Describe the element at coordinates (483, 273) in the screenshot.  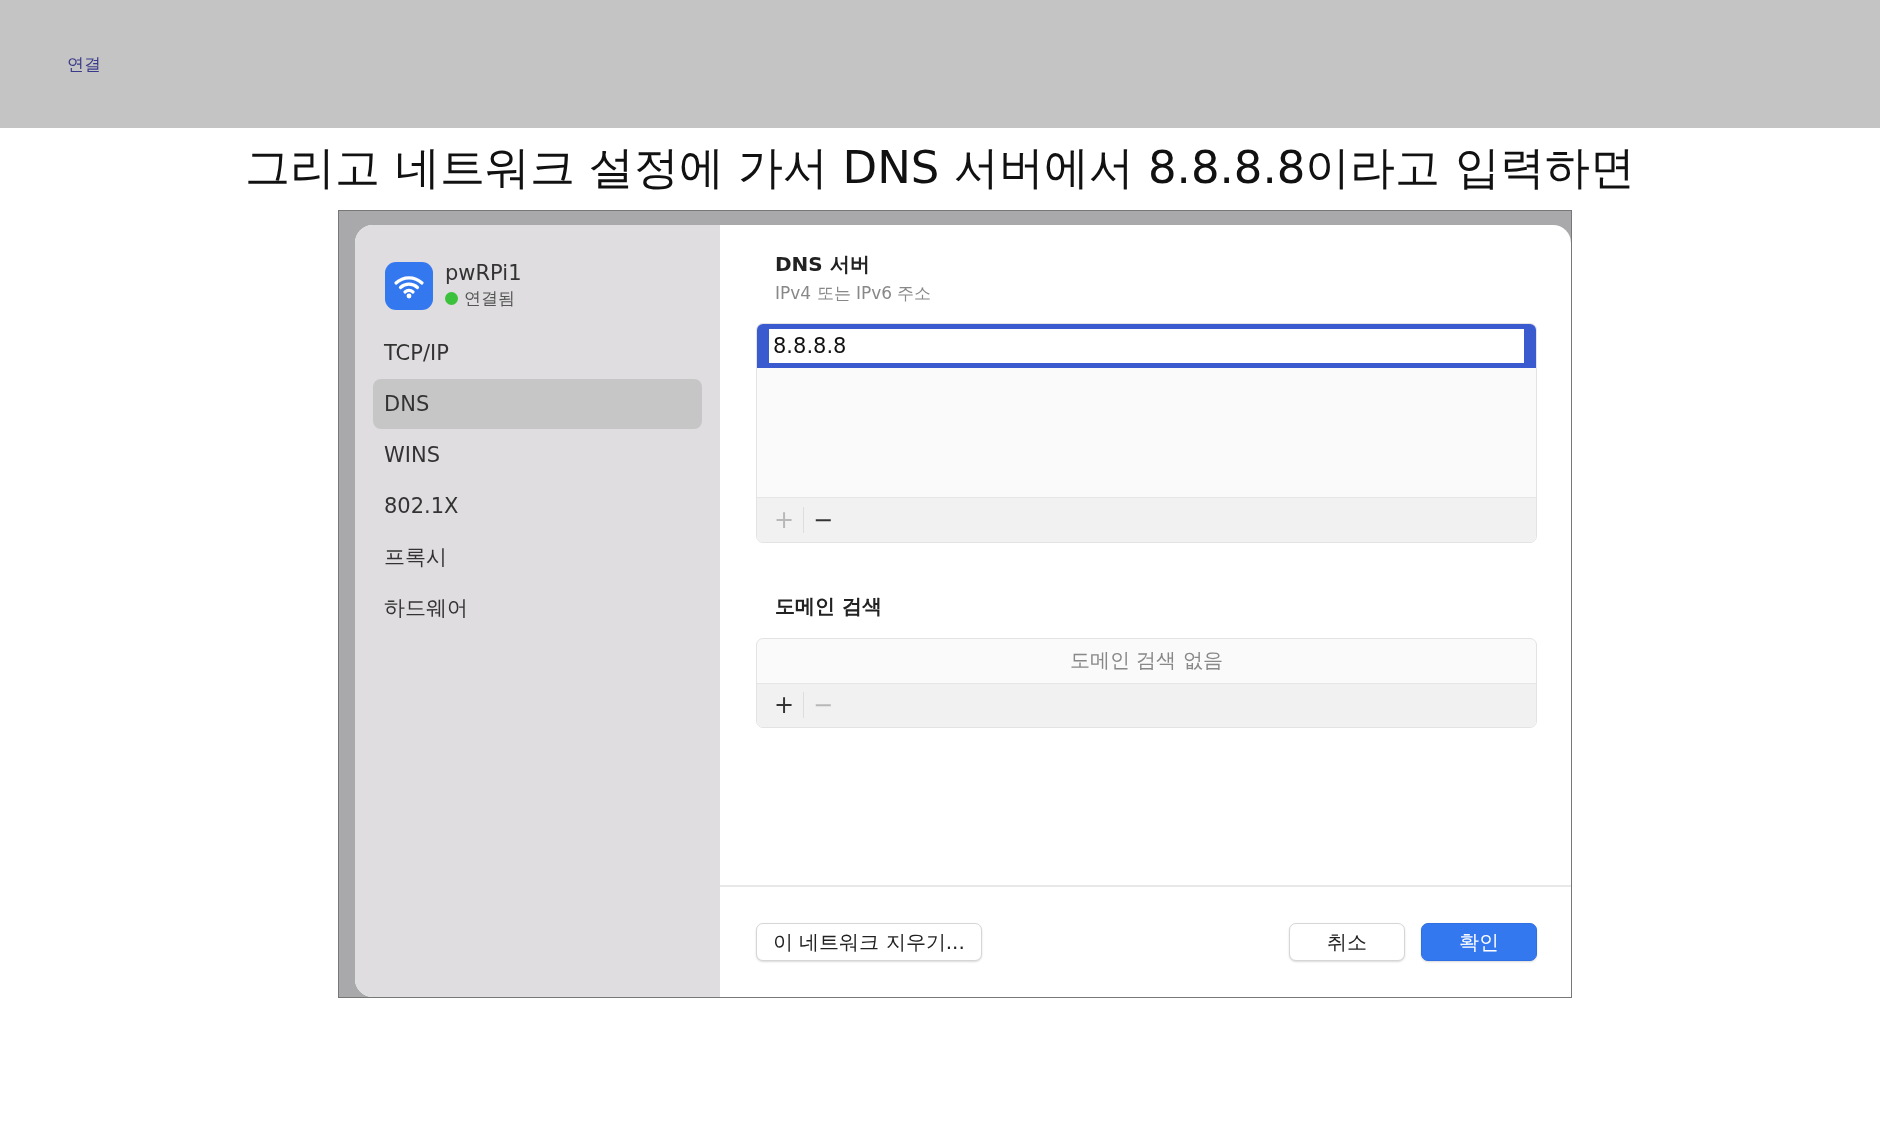
I see `network-name: pwRPi1` at that location.